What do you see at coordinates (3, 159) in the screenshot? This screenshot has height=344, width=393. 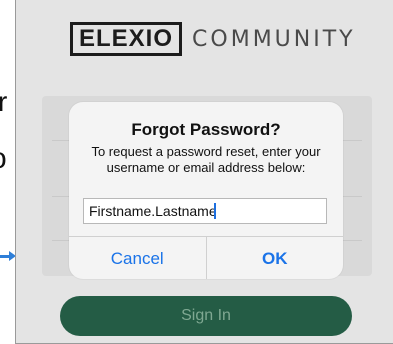 I see `edge-decoration: o` at bounding box center [3, 159].